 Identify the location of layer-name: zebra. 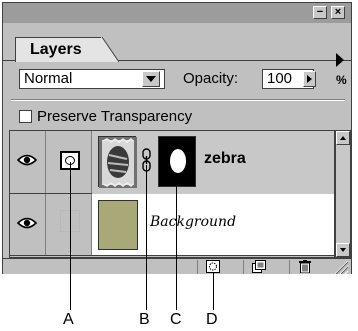
(225, 158).